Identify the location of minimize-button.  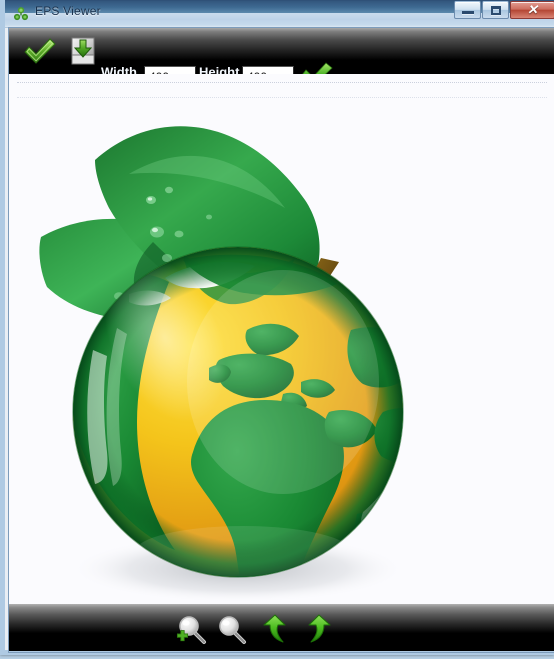
(467, 10).